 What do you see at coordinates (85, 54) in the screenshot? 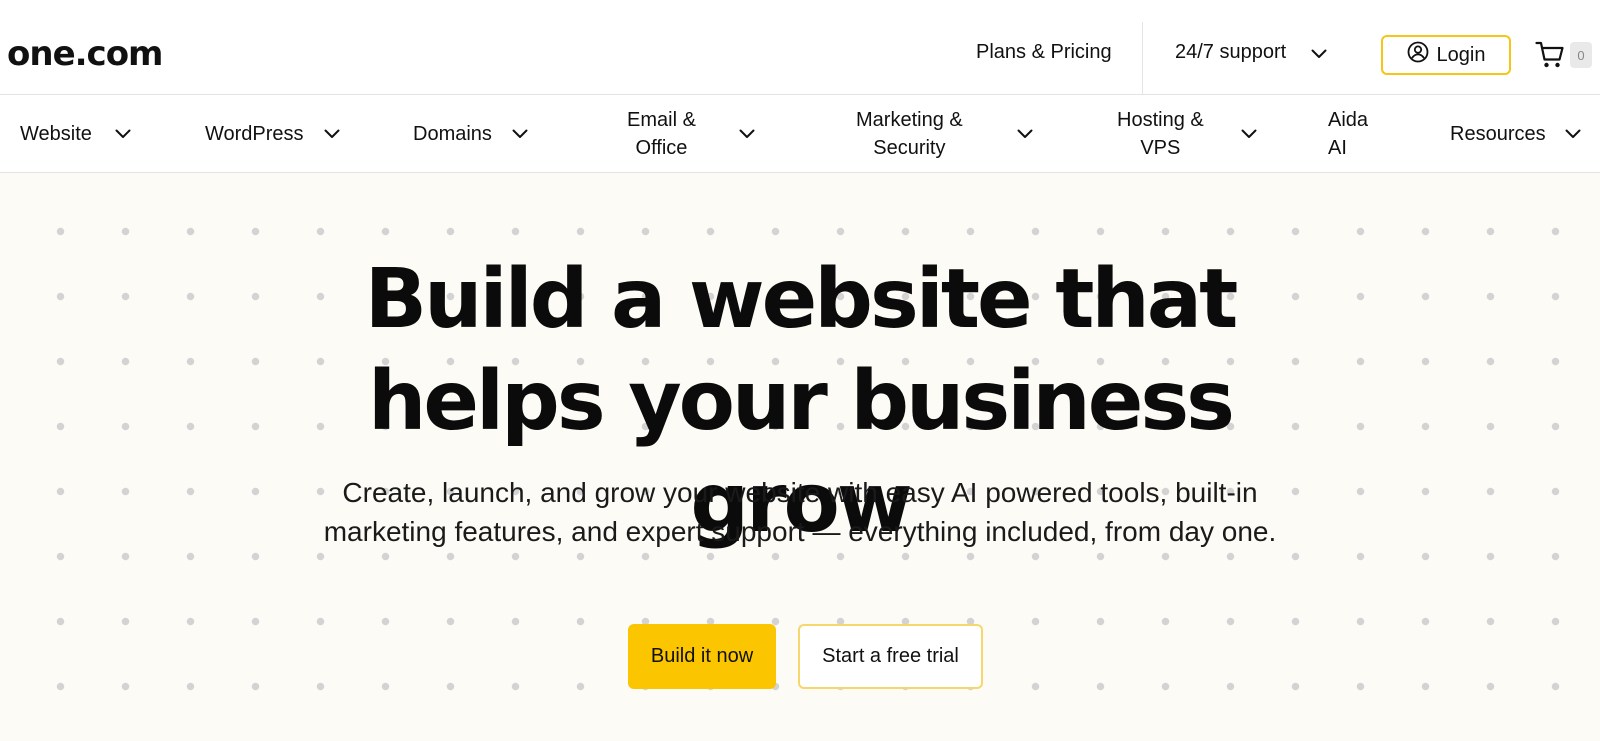
I see `site-logo: one.com` at bounding box center [85, 54].